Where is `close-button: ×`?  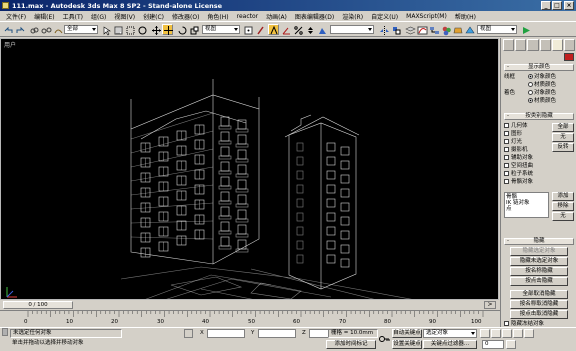
close-button: × is located at coordinates (569, 5).